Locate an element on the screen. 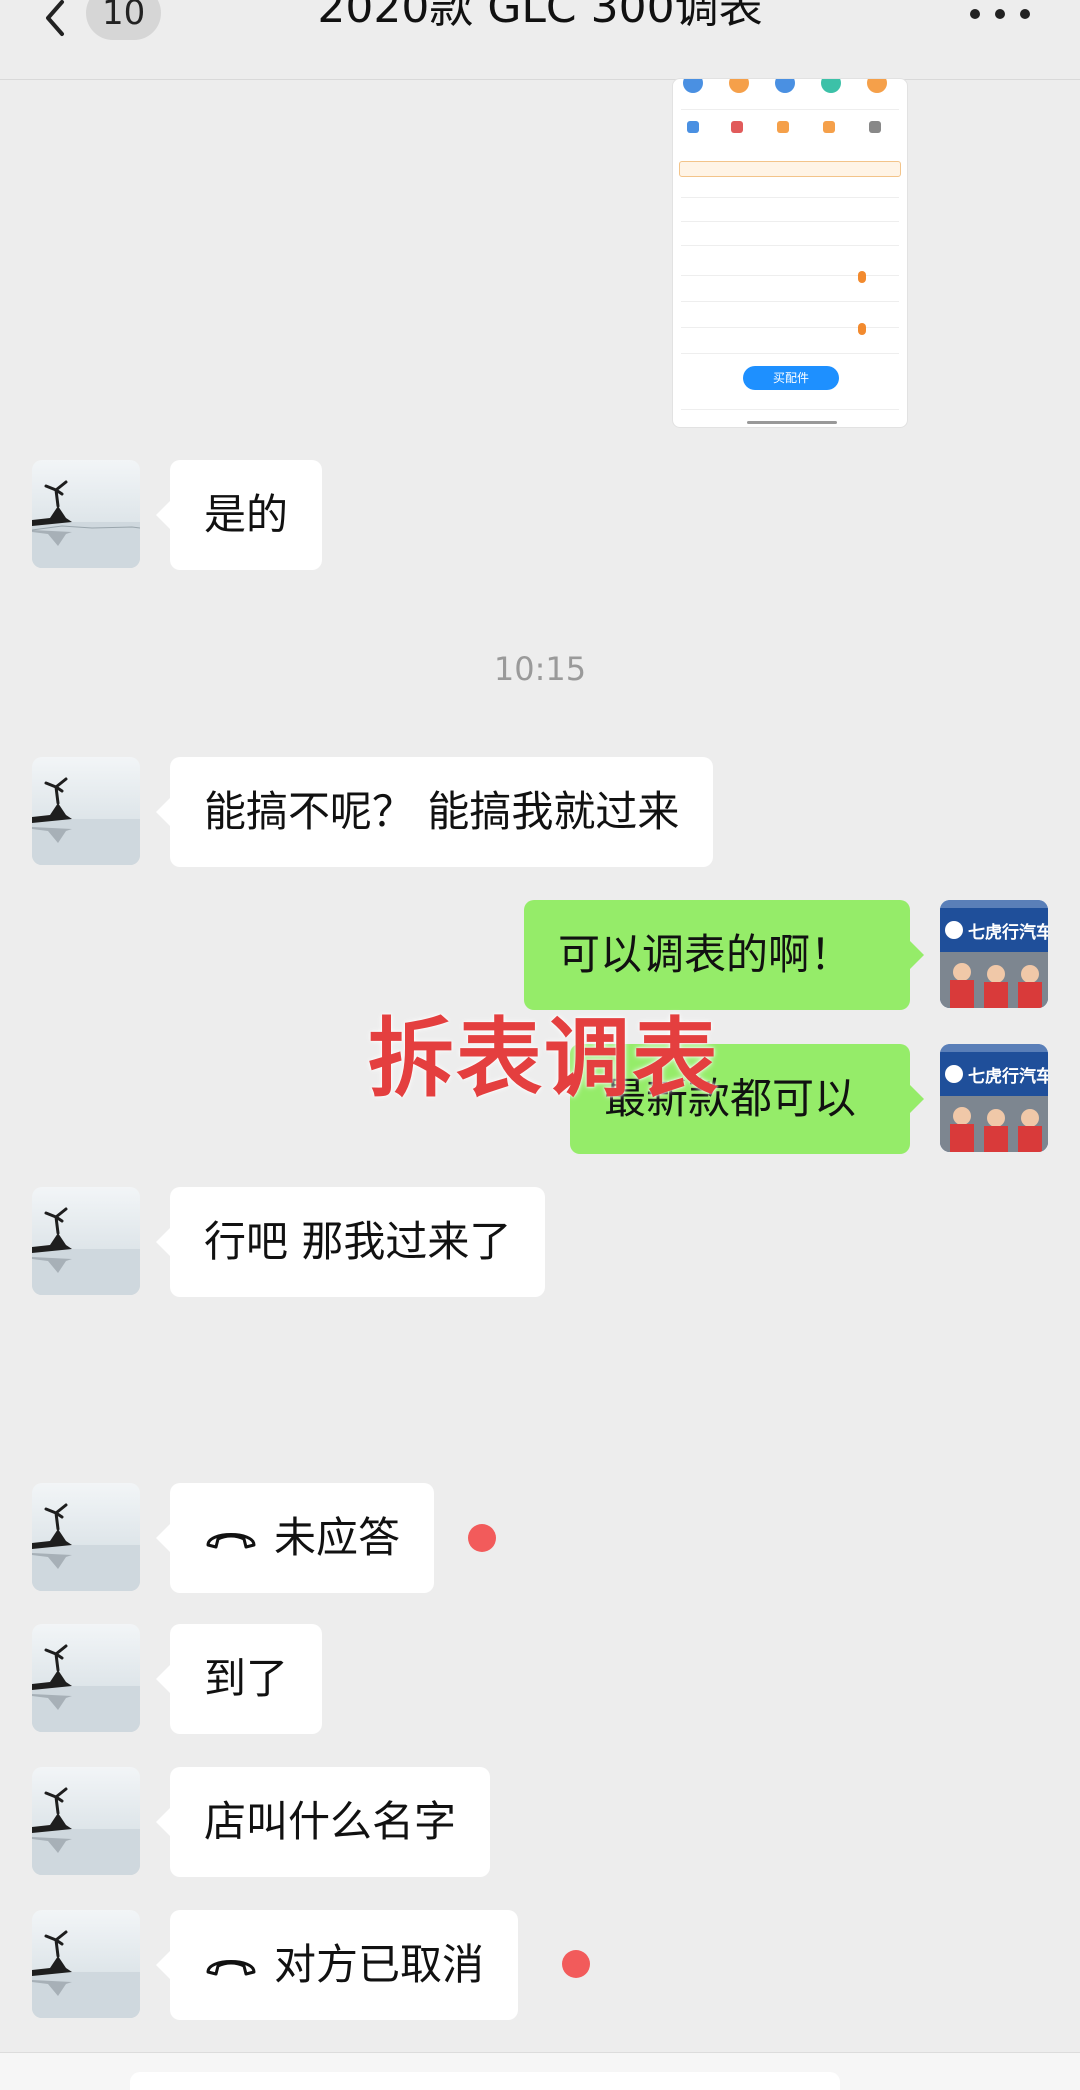 The width and height of the screenshot is (1080, 2090). message-bubble: 到了 is located at coordinates (239, 1679).